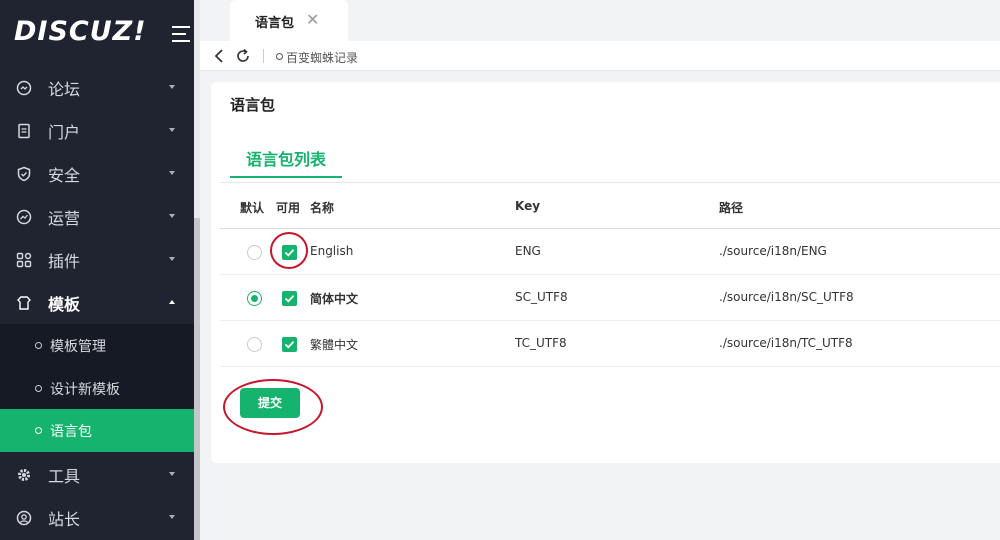 The image size is (1000, 540). I want to click on submenu-item-design-template: 设计新模板, so click(97, 388).